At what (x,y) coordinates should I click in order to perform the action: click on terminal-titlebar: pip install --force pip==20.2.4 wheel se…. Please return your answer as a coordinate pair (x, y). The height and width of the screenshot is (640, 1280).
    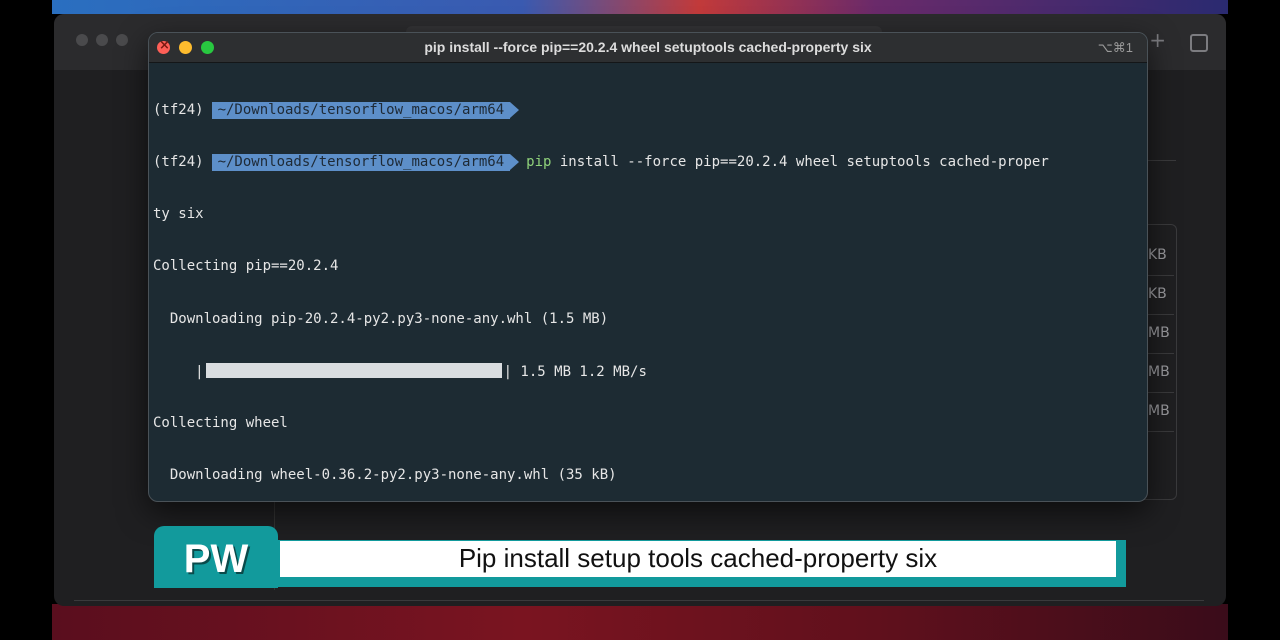
    Looking at the image, I should click on (648, 48).